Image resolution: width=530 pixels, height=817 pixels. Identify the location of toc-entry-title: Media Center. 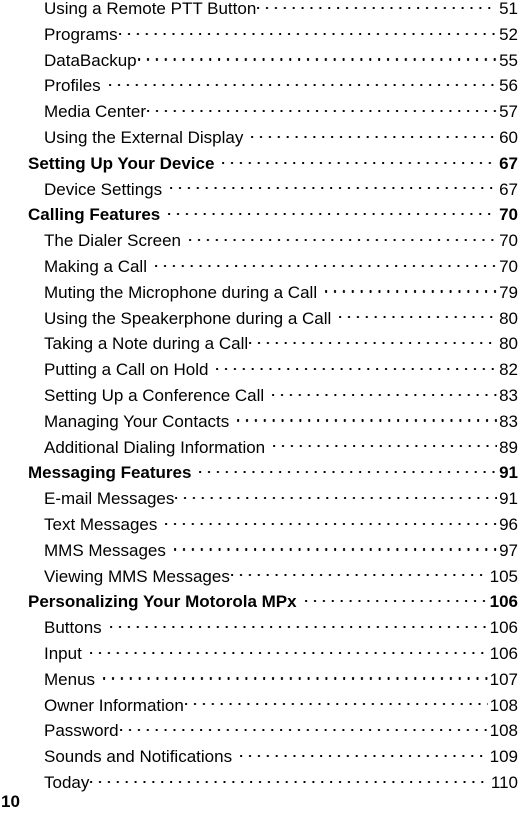
(95, 112).